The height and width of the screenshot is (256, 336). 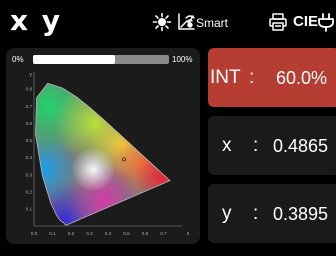 I want to click on x-label: x, so click(x=227, y=145).